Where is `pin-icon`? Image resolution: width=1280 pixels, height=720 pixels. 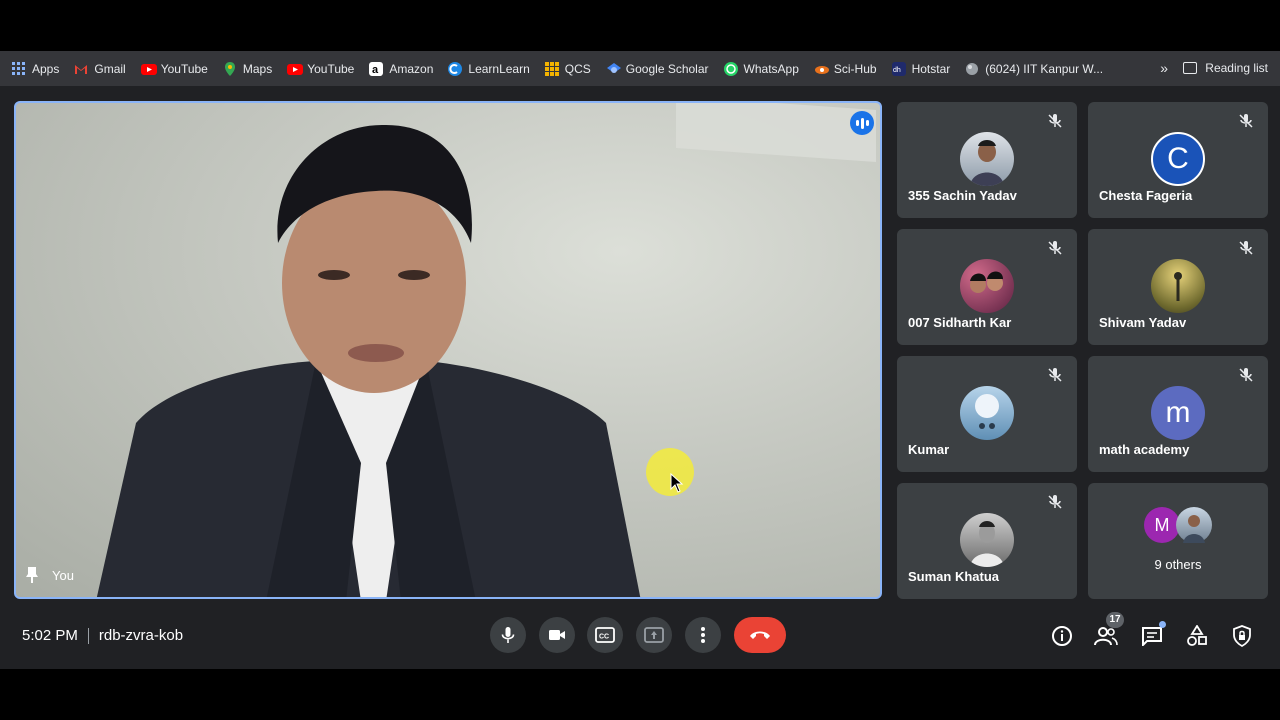 pin-icon is located at coordinates (32, 575).